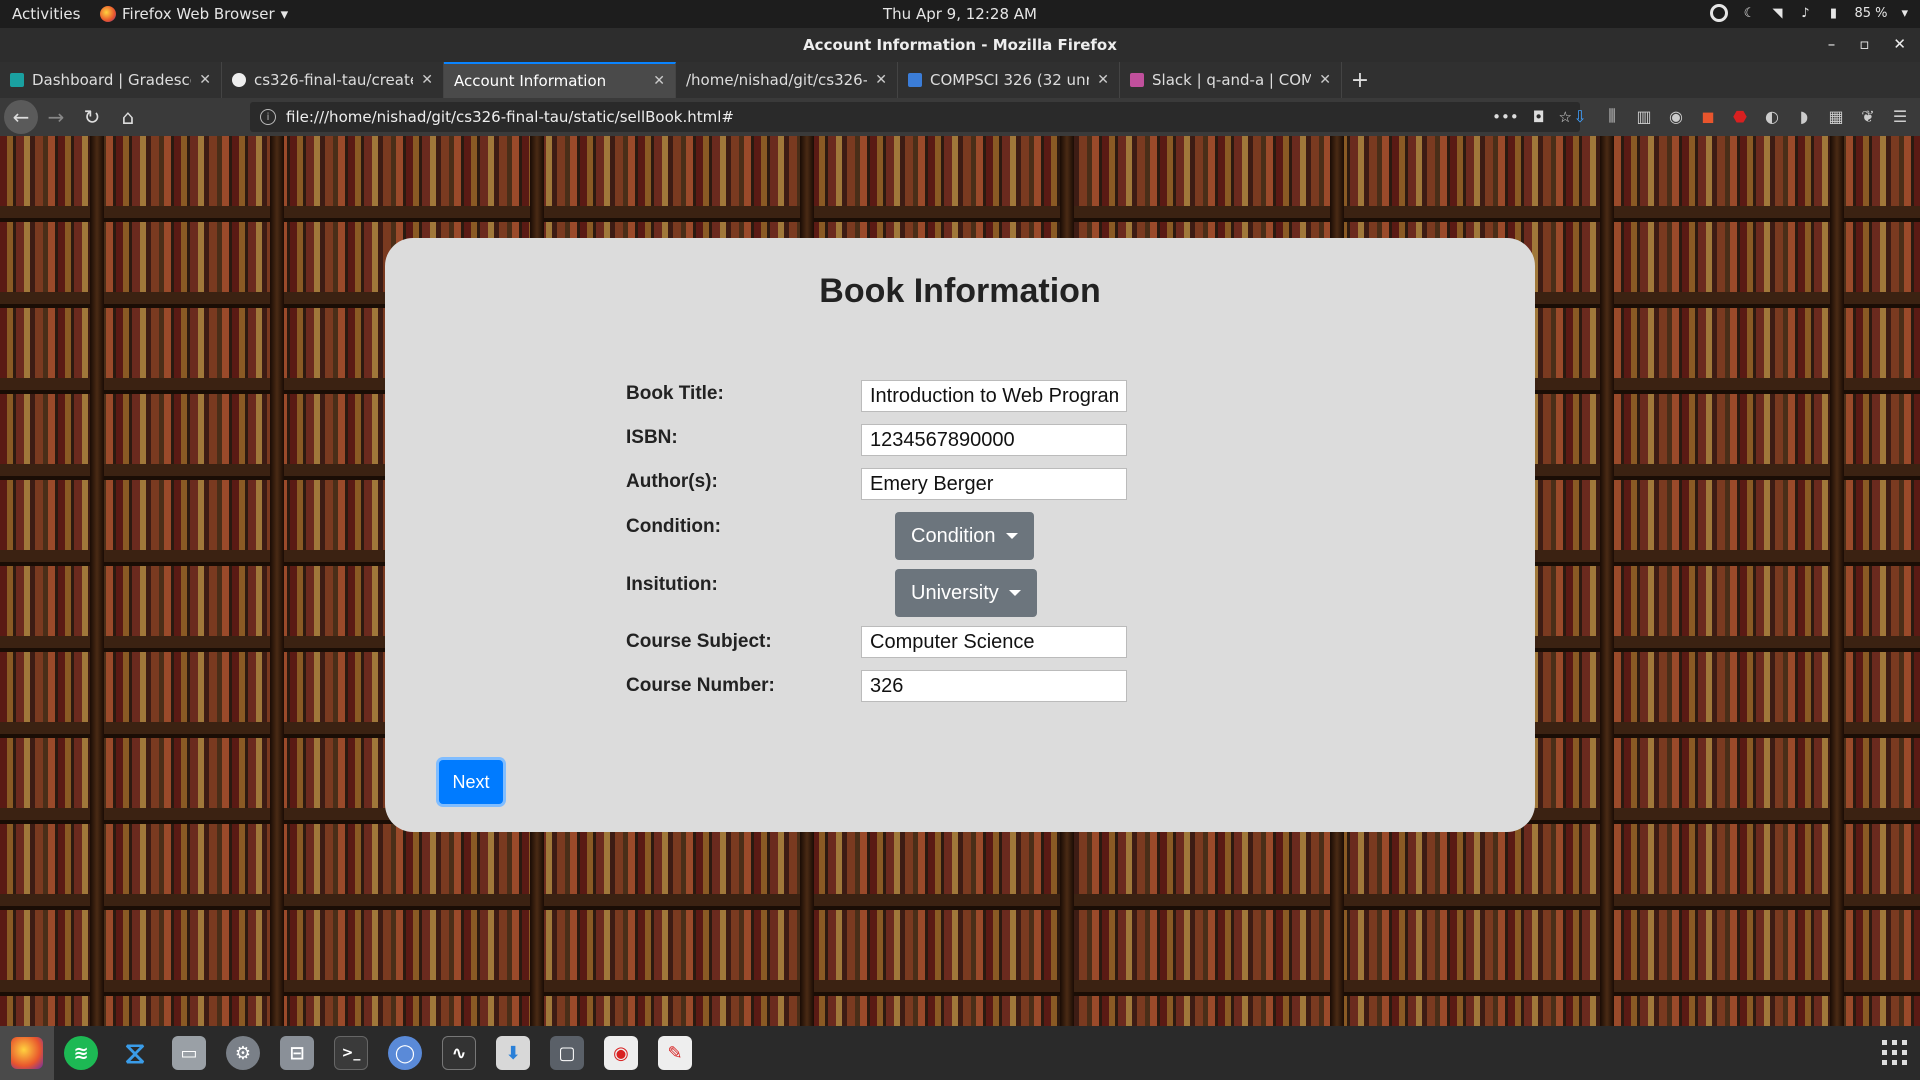 The image size is (1920, 1080). Describe the element at coordinates (994, 686) in the screenshot. I see `course-number-input` at that location.